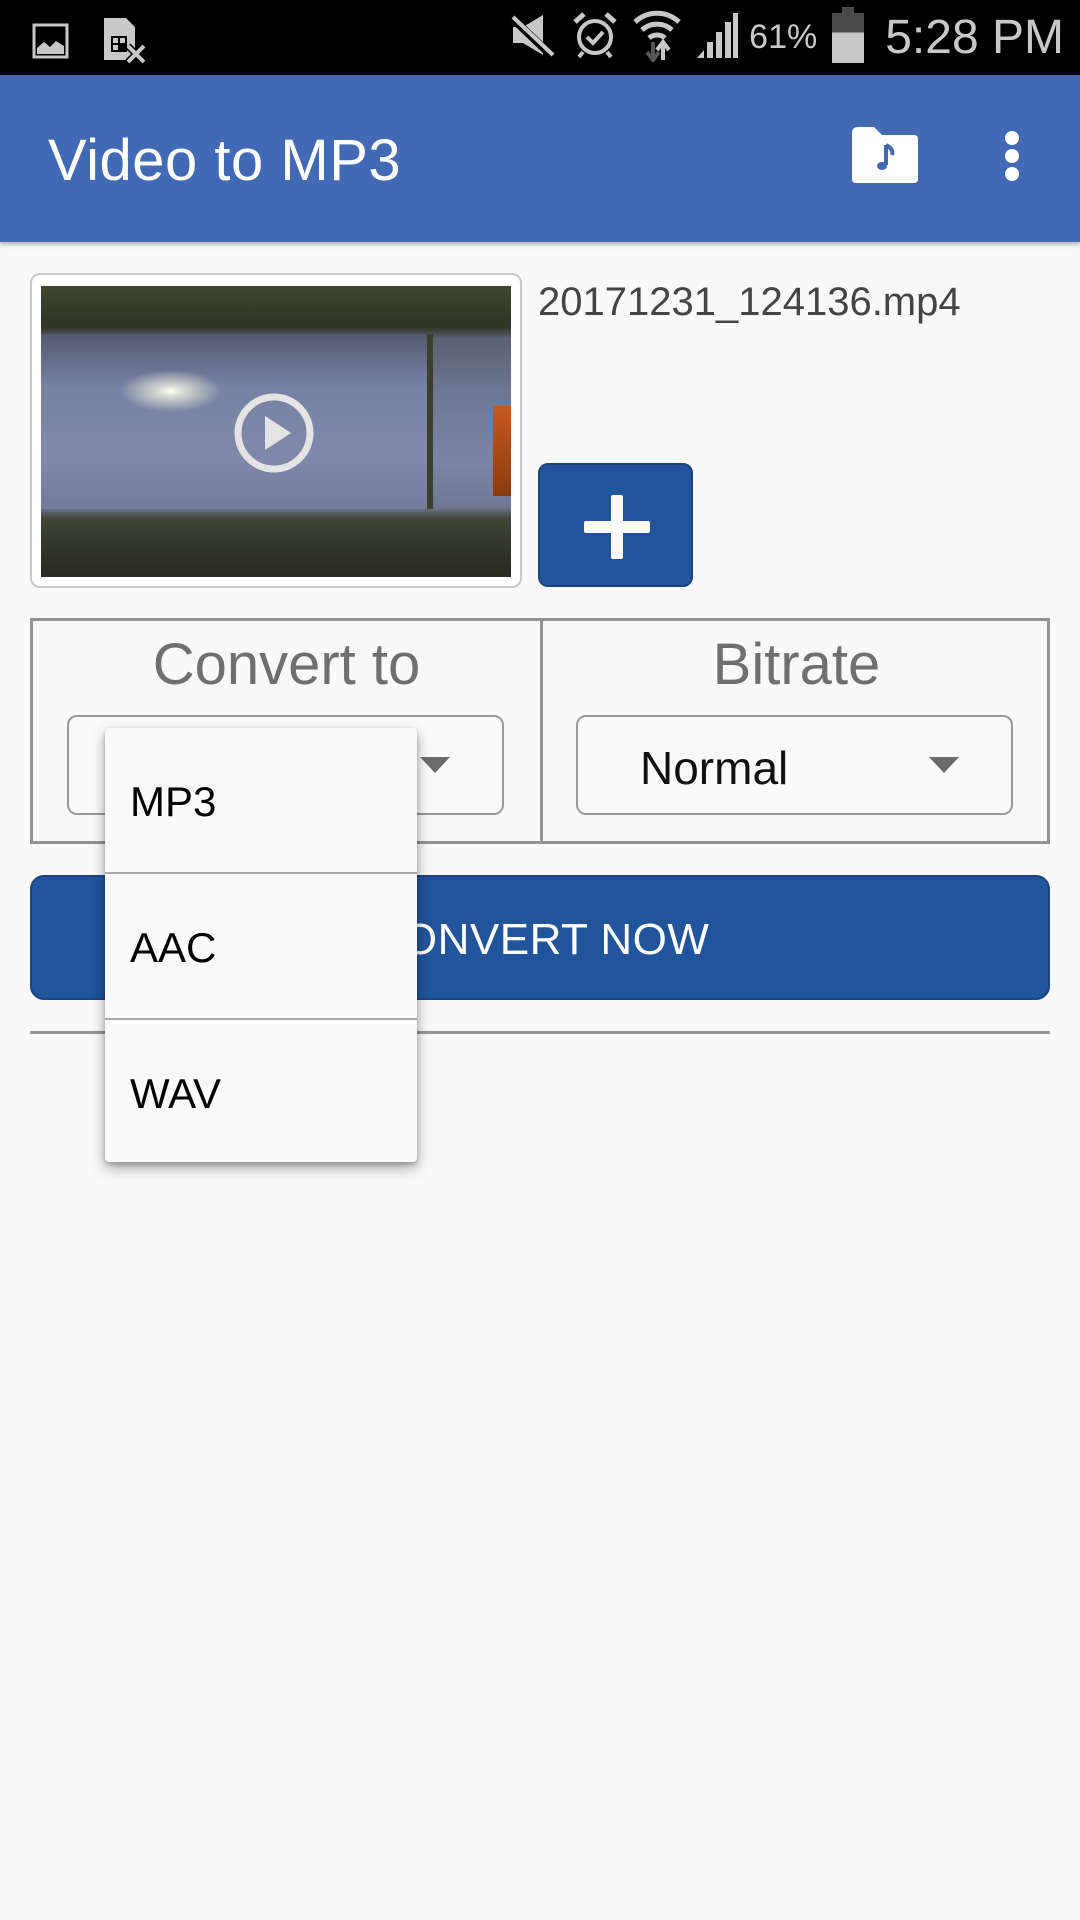 Image resolution: width=1080 pixels, height=1920 pixels. I want to click on music-folder-button, so click(885, 155).